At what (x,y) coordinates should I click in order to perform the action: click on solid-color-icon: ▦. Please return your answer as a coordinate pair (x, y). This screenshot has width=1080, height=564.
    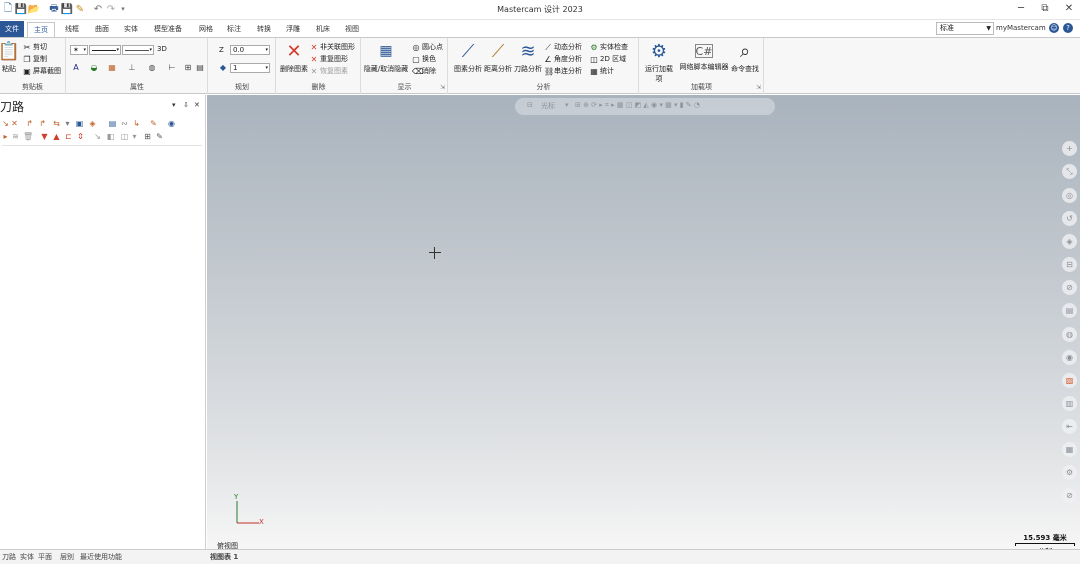
    Looking at the image, I should click on (112, 68).